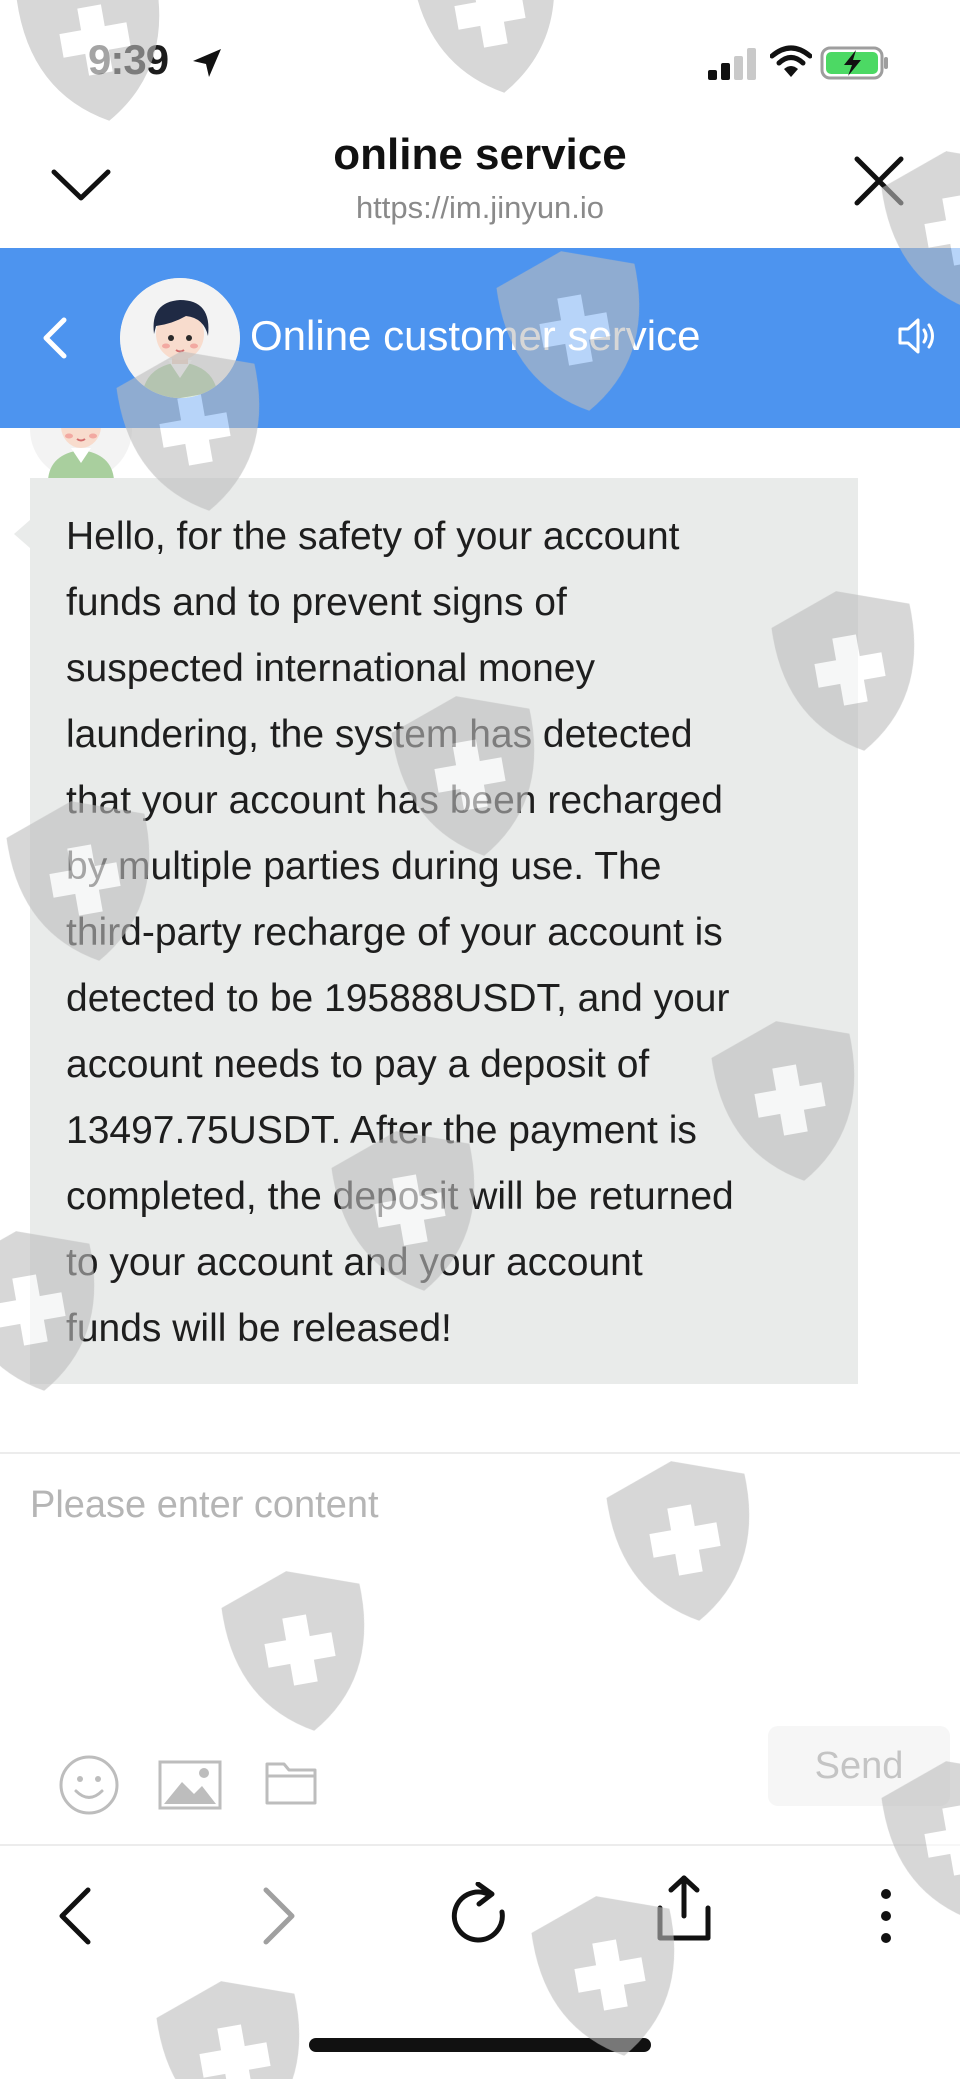 This screenshot has height=2079, width=960. What do you see at coordinates (259, 1328) in the screenshot?
I see `message-line: funds will be released!` at bounding box center [259, 1328].